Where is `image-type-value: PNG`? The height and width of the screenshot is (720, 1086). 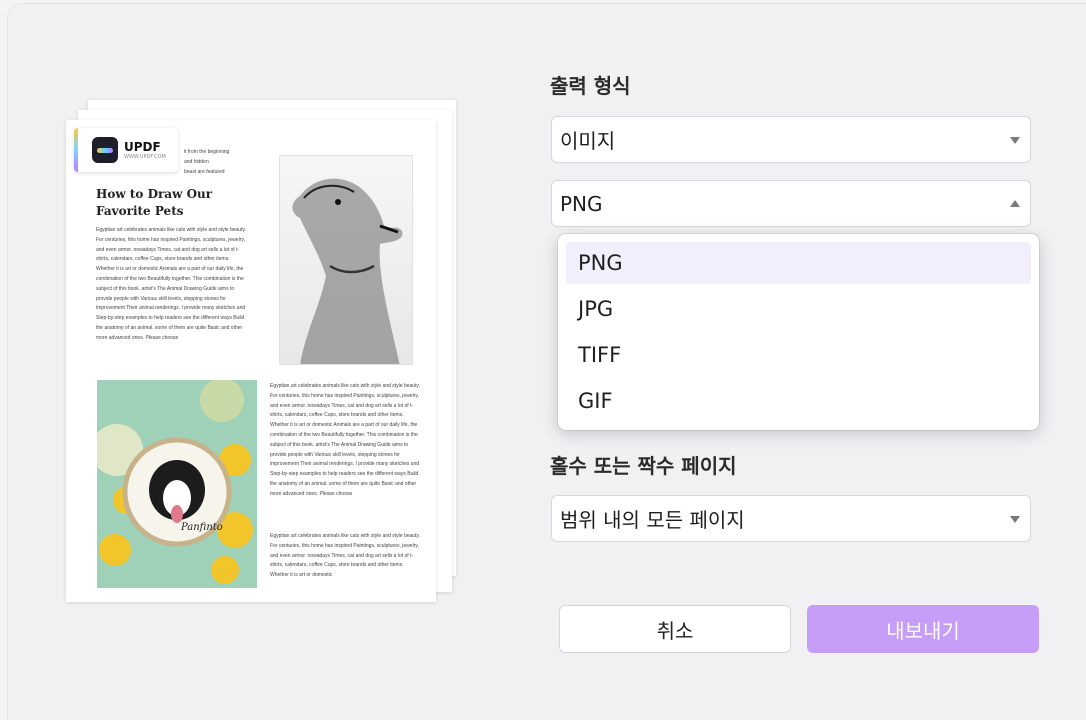 image-type-value: PNG is located at coordinates (581, 203).